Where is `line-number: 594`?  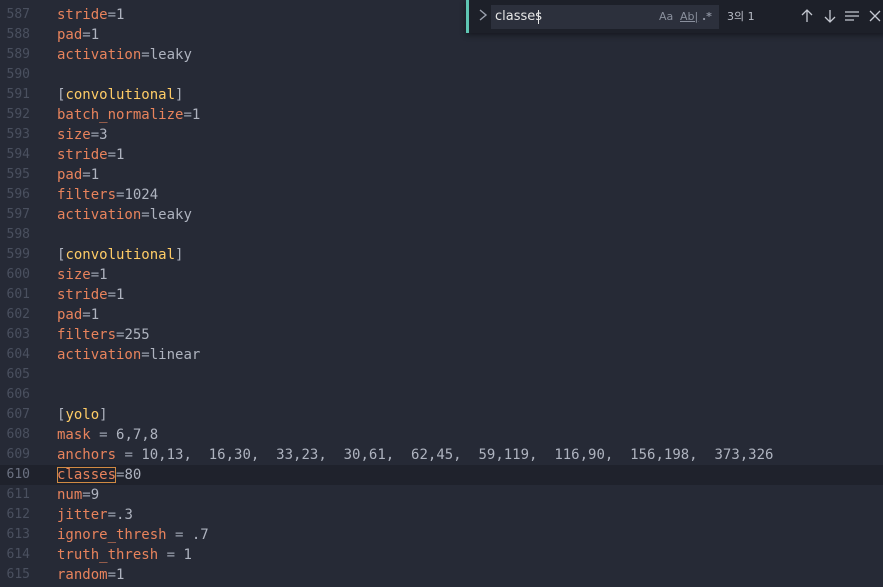
line-number: 594 is located at coordinates (18, 154).